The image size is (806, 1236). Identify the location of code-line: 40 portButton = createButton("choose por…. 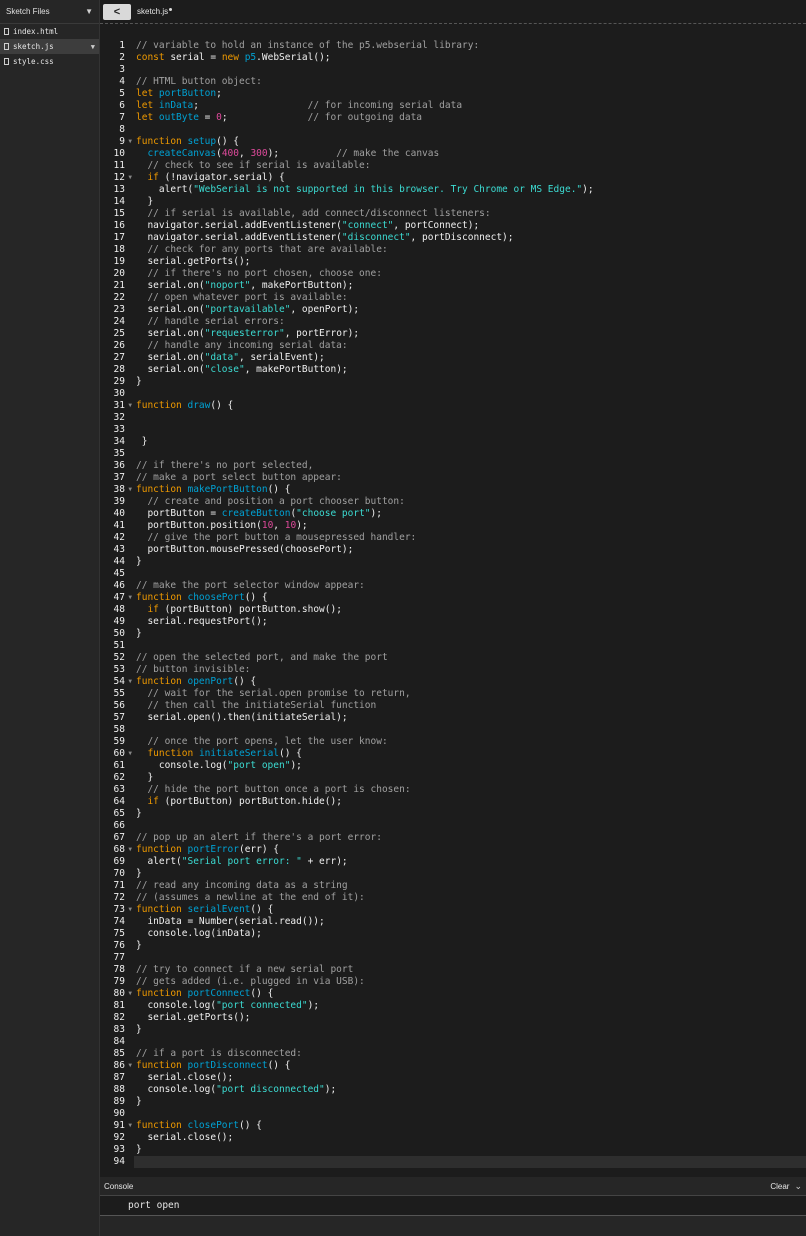
(453, 514).